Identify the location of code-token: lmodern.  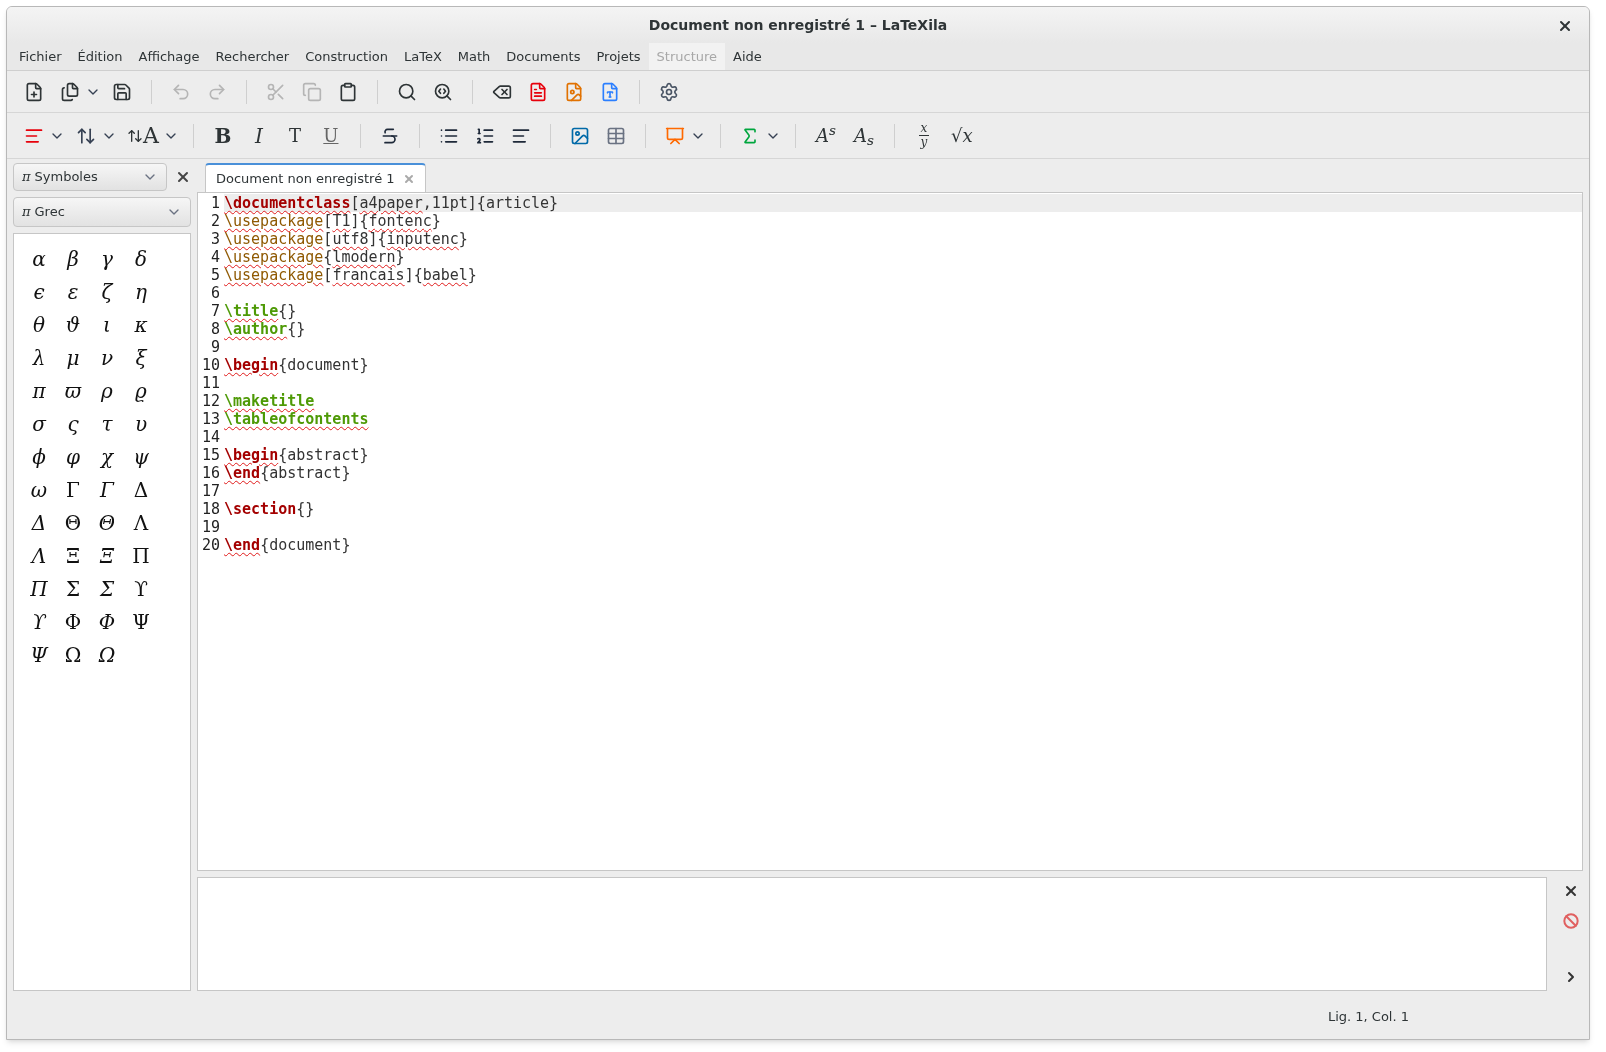
(364, 257).